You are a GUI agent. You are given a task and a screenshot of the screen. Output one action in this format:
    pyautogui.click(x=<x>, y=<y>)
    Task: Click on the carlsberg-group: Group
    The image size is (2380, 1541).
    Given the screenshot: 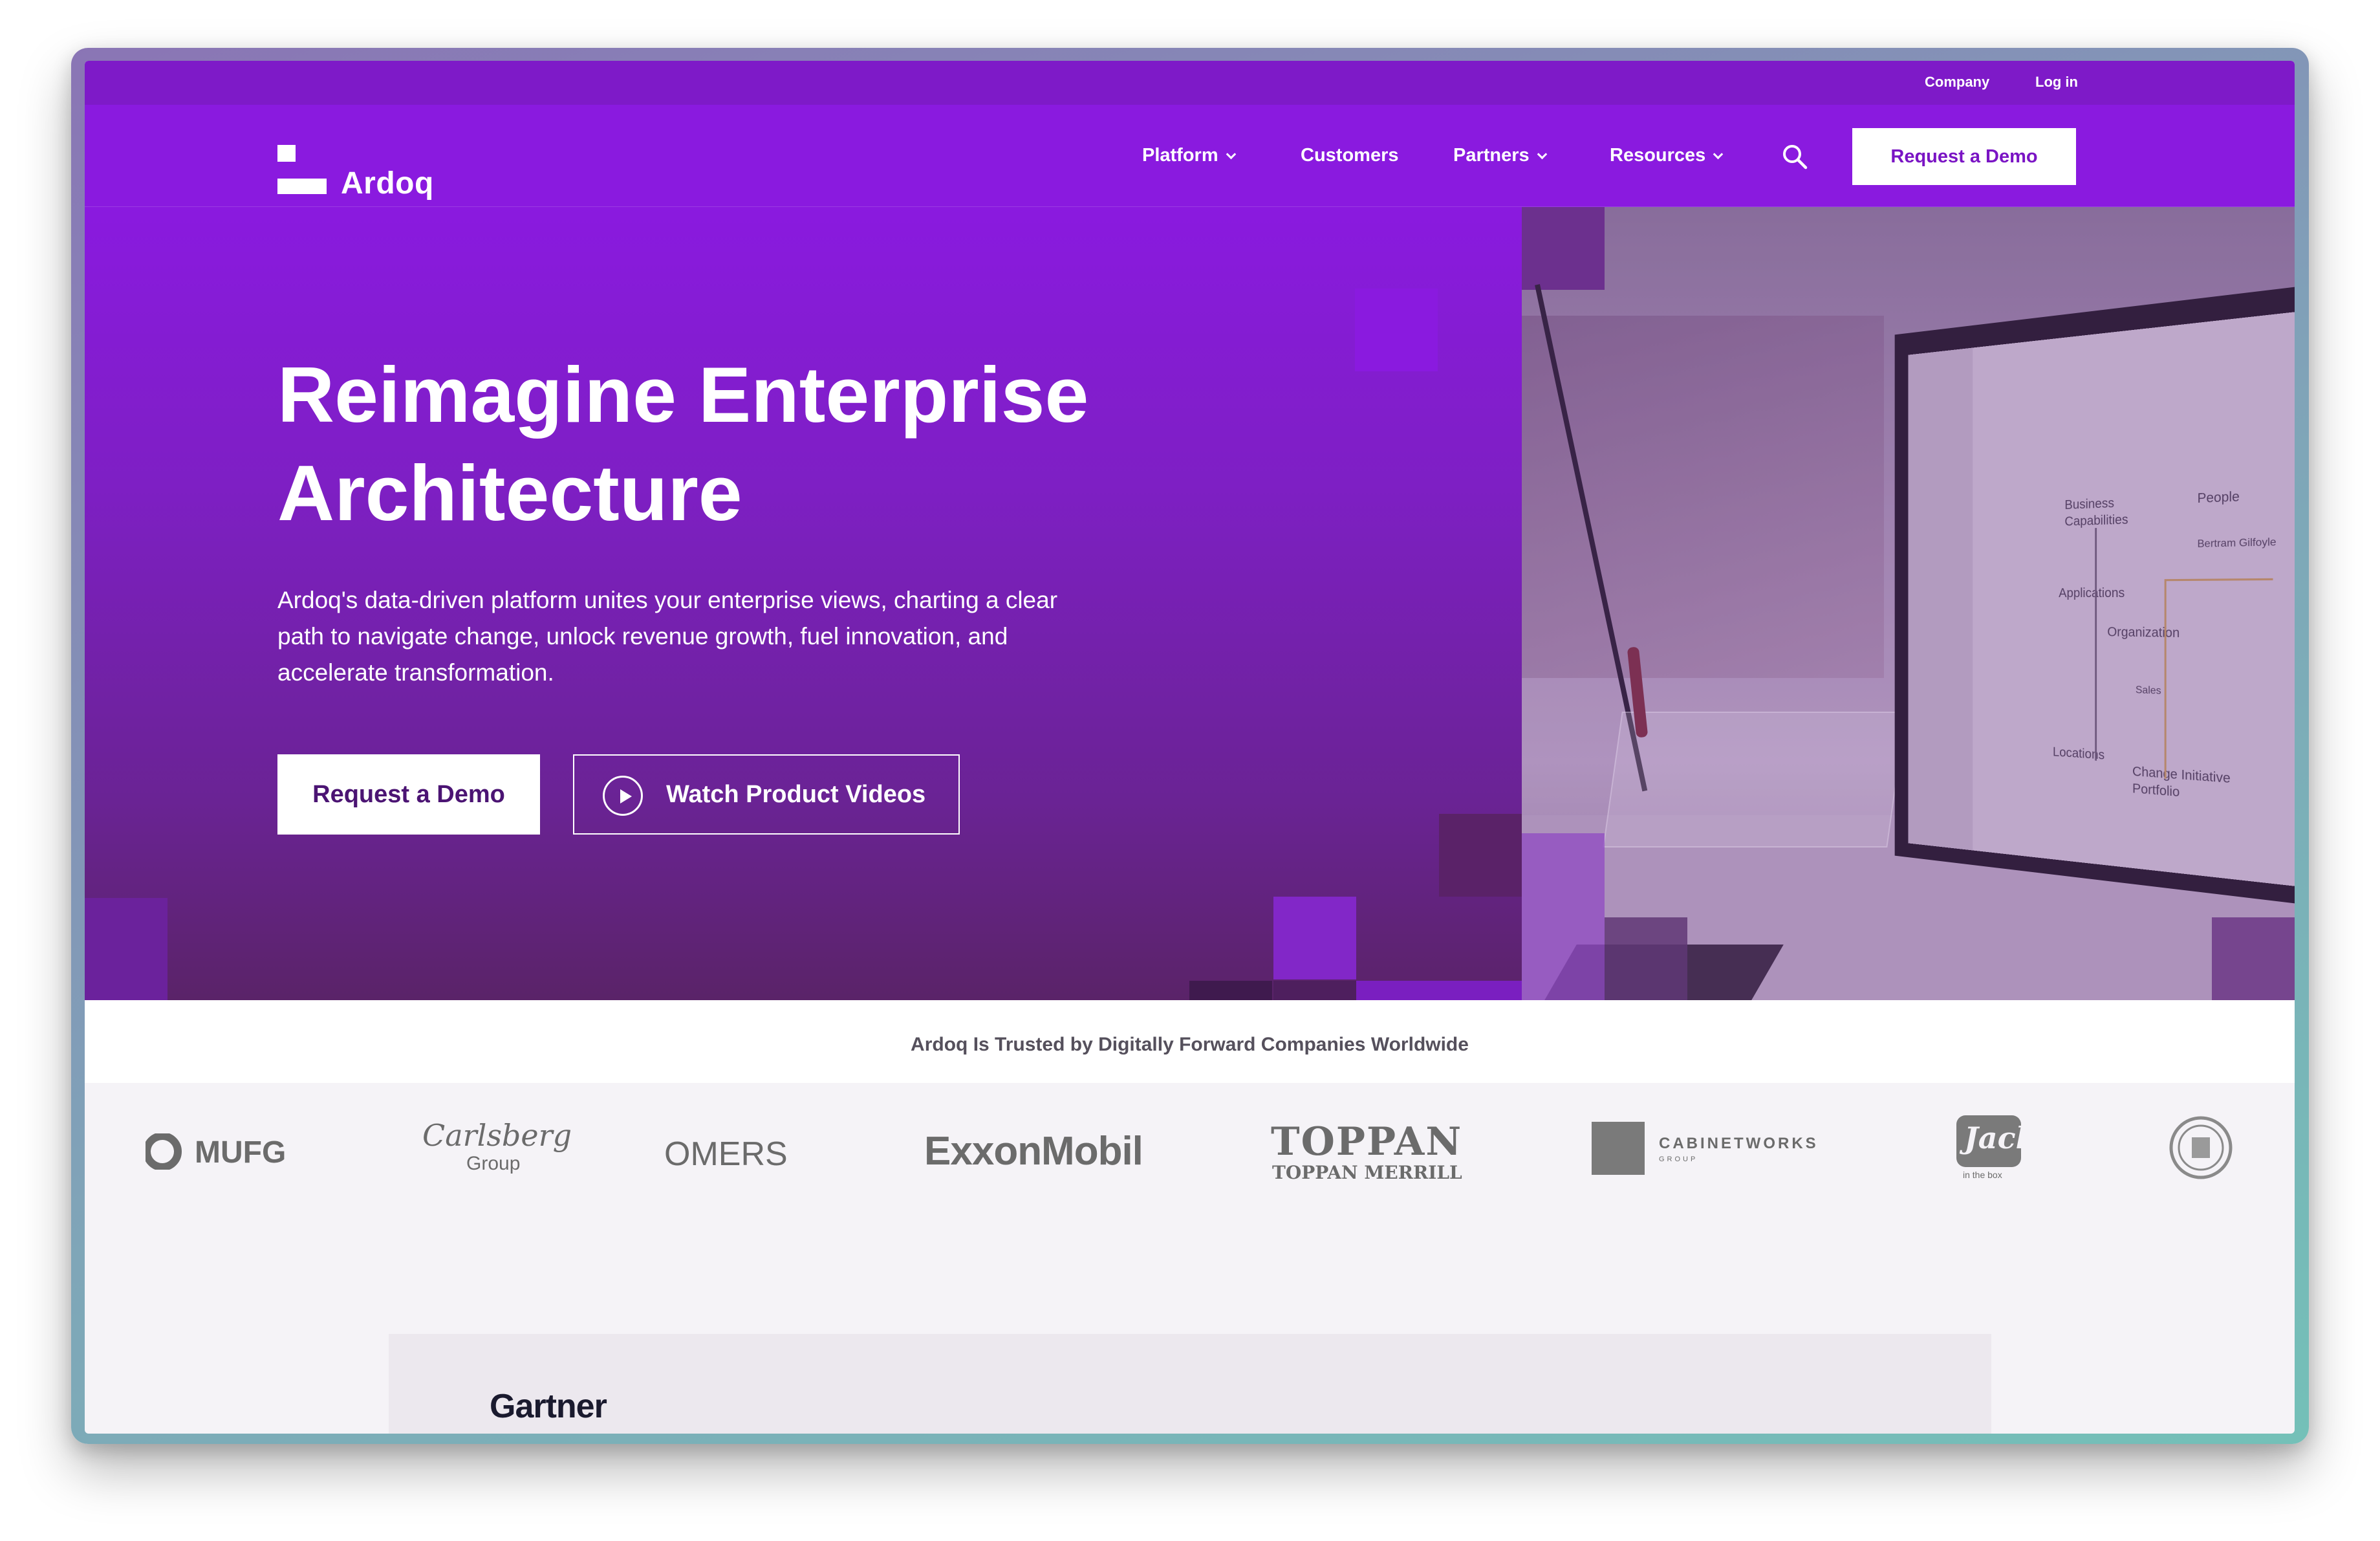 What is the action you would take?
    pyautogui.click(x=493, y=1163)
    